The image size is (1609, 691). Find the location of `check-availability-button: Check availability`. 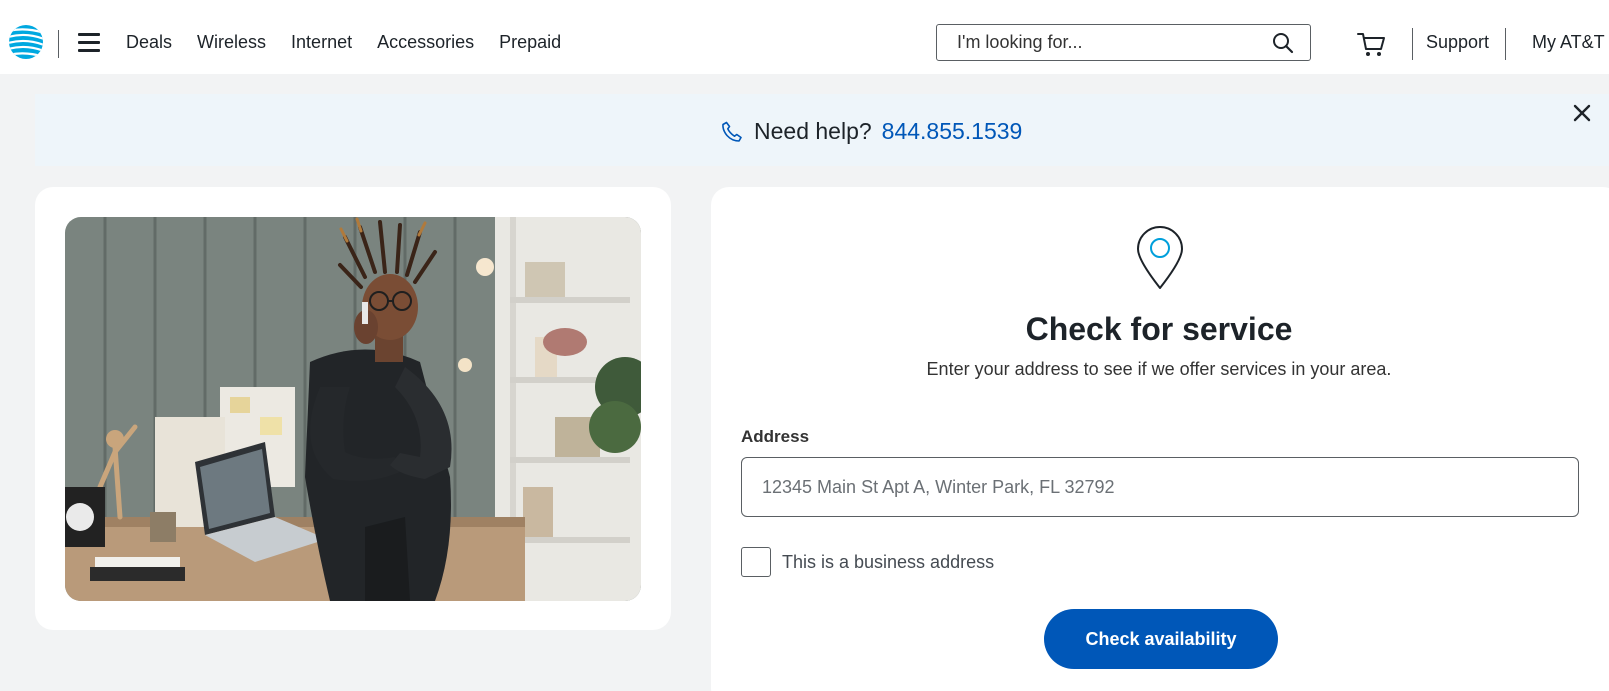

check-availability-button: Check availability is located at coordinates (1161, 639).